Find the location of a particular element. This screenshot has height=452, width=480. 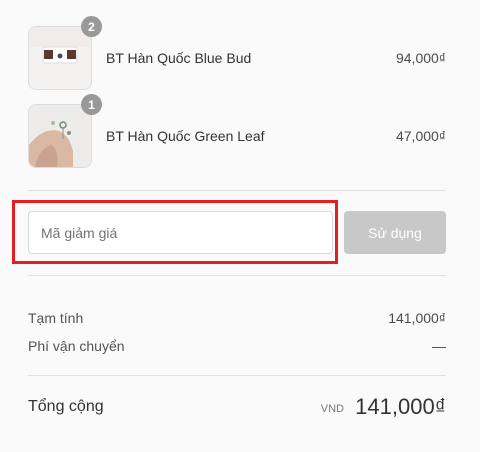

item-name: BT Hàn Quốc Blue Bud is located at coordinates (179, 58).